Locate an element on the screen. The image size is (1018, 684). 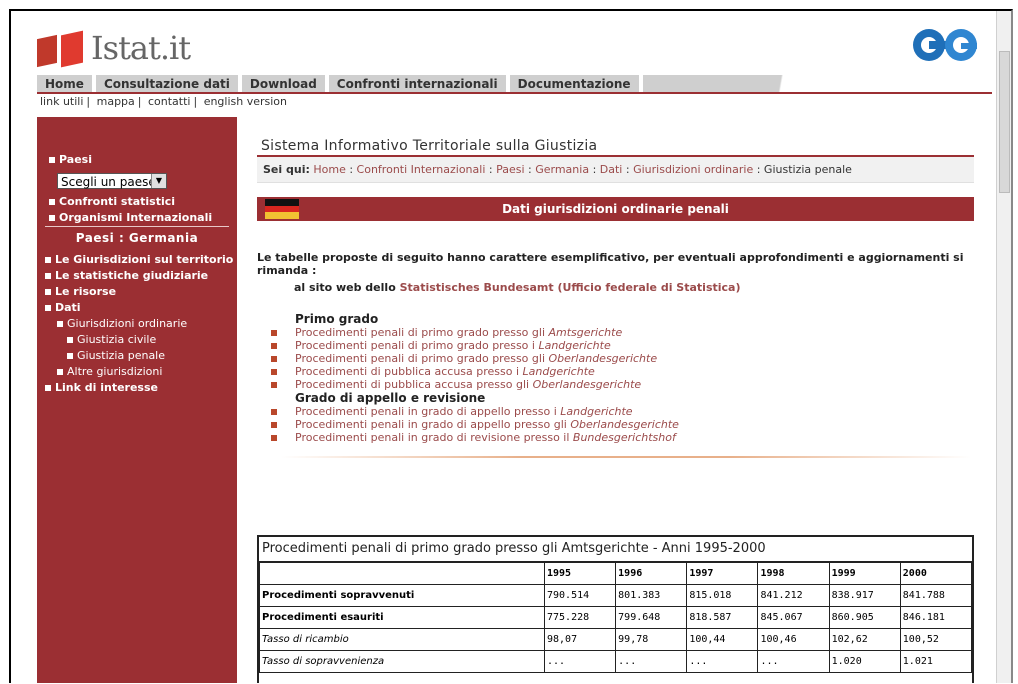
breadcrumb-ordinarie: Giurisdizioni ordinarie is located at coordinates (693, 169).